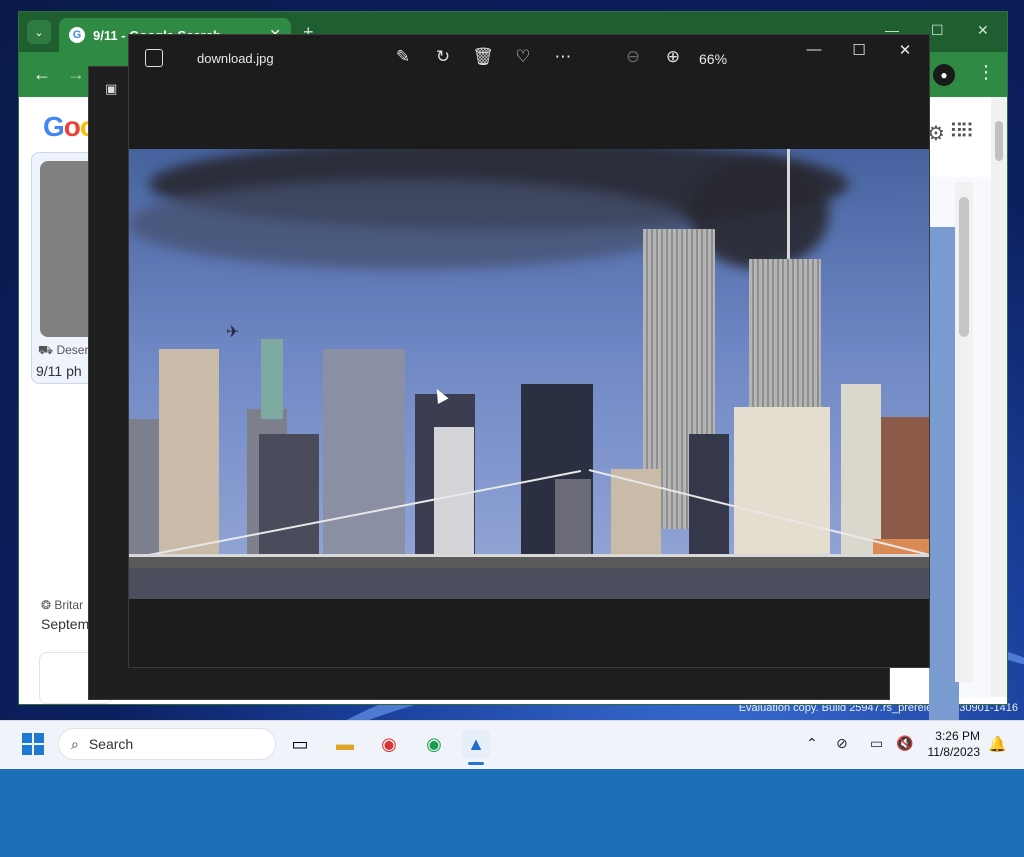 This screenshot has height=857, width=1024. I want to click on favorite-icon: ♡, so click(523, 57).